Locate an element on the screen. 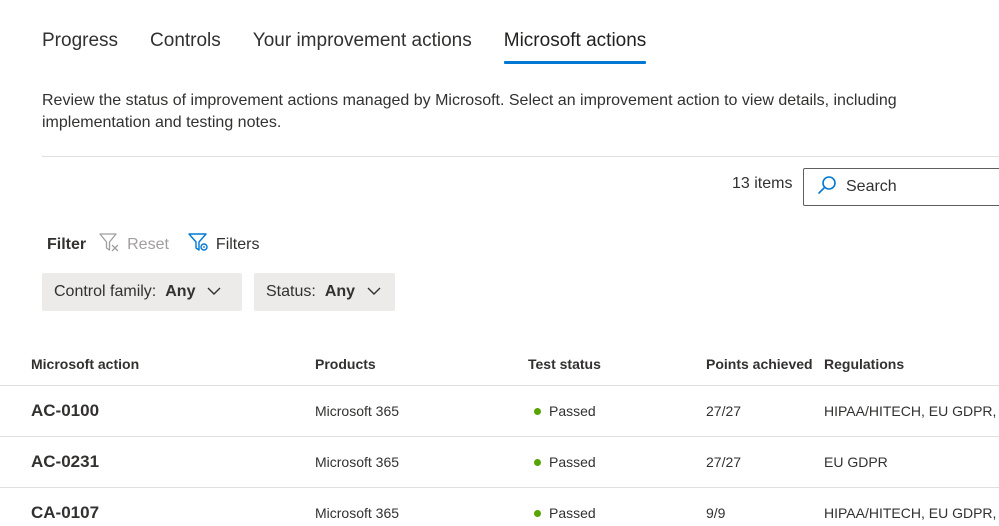 This screenshot has width=999, height=526. control-family-value: Any is located at coordinates (180, 291).